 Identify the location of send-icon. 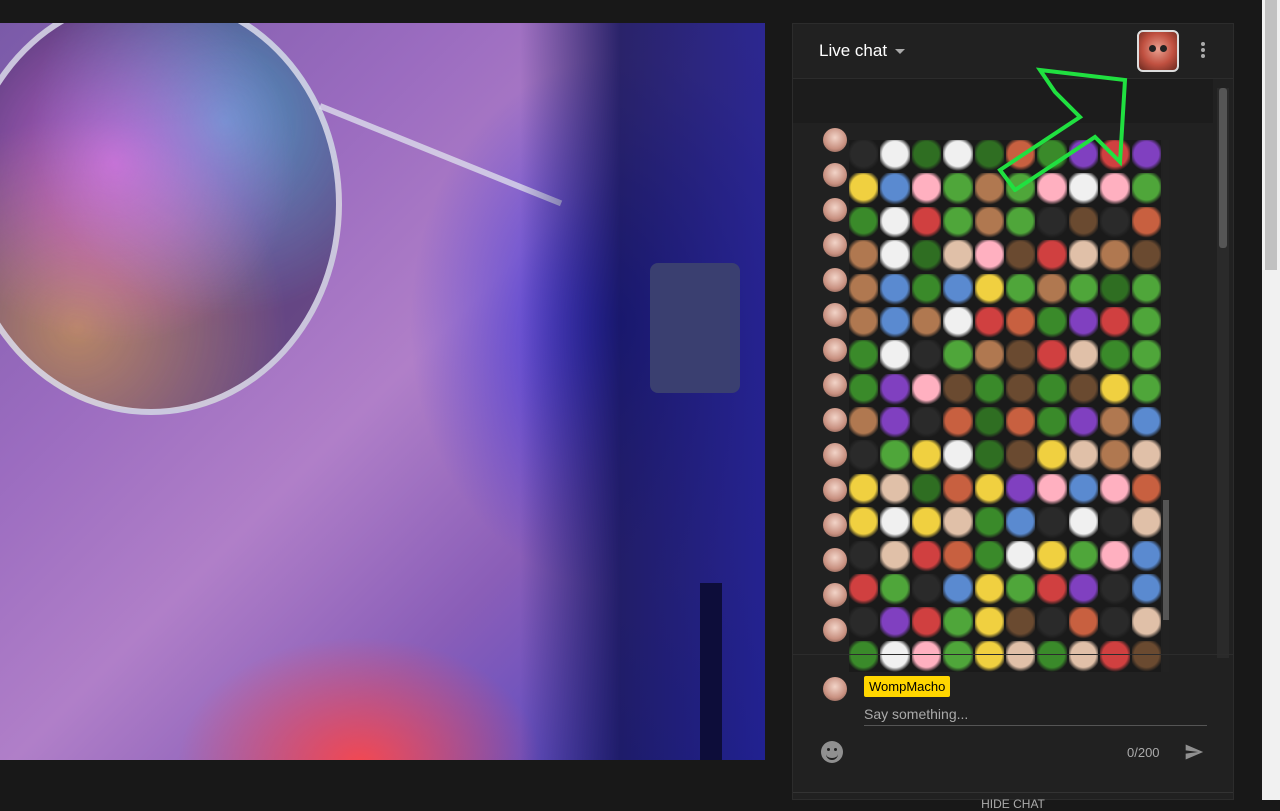
(1194, 752).